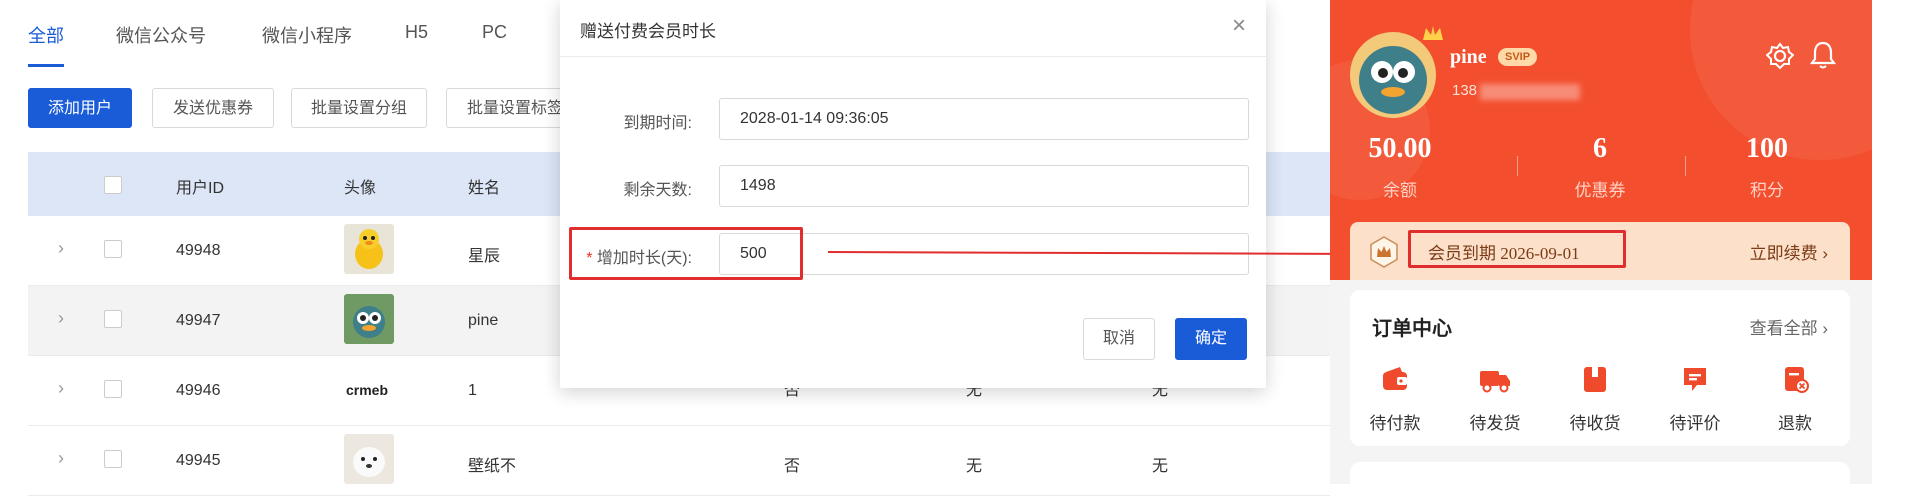 The image size is (1909, 496). What do you see at coordinates (200, 188) in the screenshot?
I see `header-user-id: 用户ID` at bounding box center [200, 188].